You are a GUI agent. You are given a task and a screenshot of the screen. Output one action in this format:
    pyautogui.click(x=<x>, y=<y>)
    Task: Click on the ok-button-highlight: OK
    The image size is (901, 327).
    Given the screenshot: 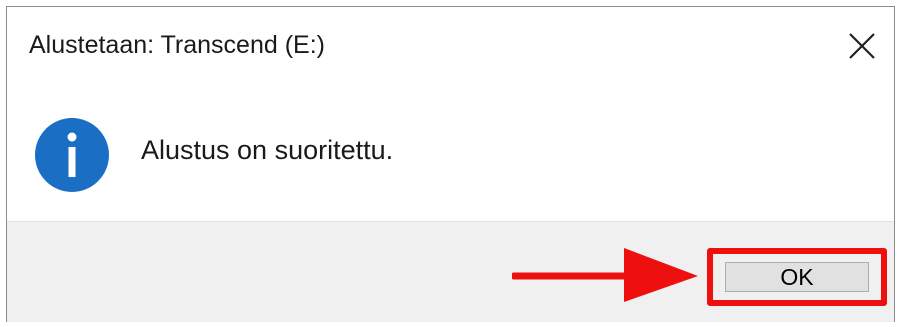 What is the action you would take?
    pyautogui.click(x=797, y=277)
    